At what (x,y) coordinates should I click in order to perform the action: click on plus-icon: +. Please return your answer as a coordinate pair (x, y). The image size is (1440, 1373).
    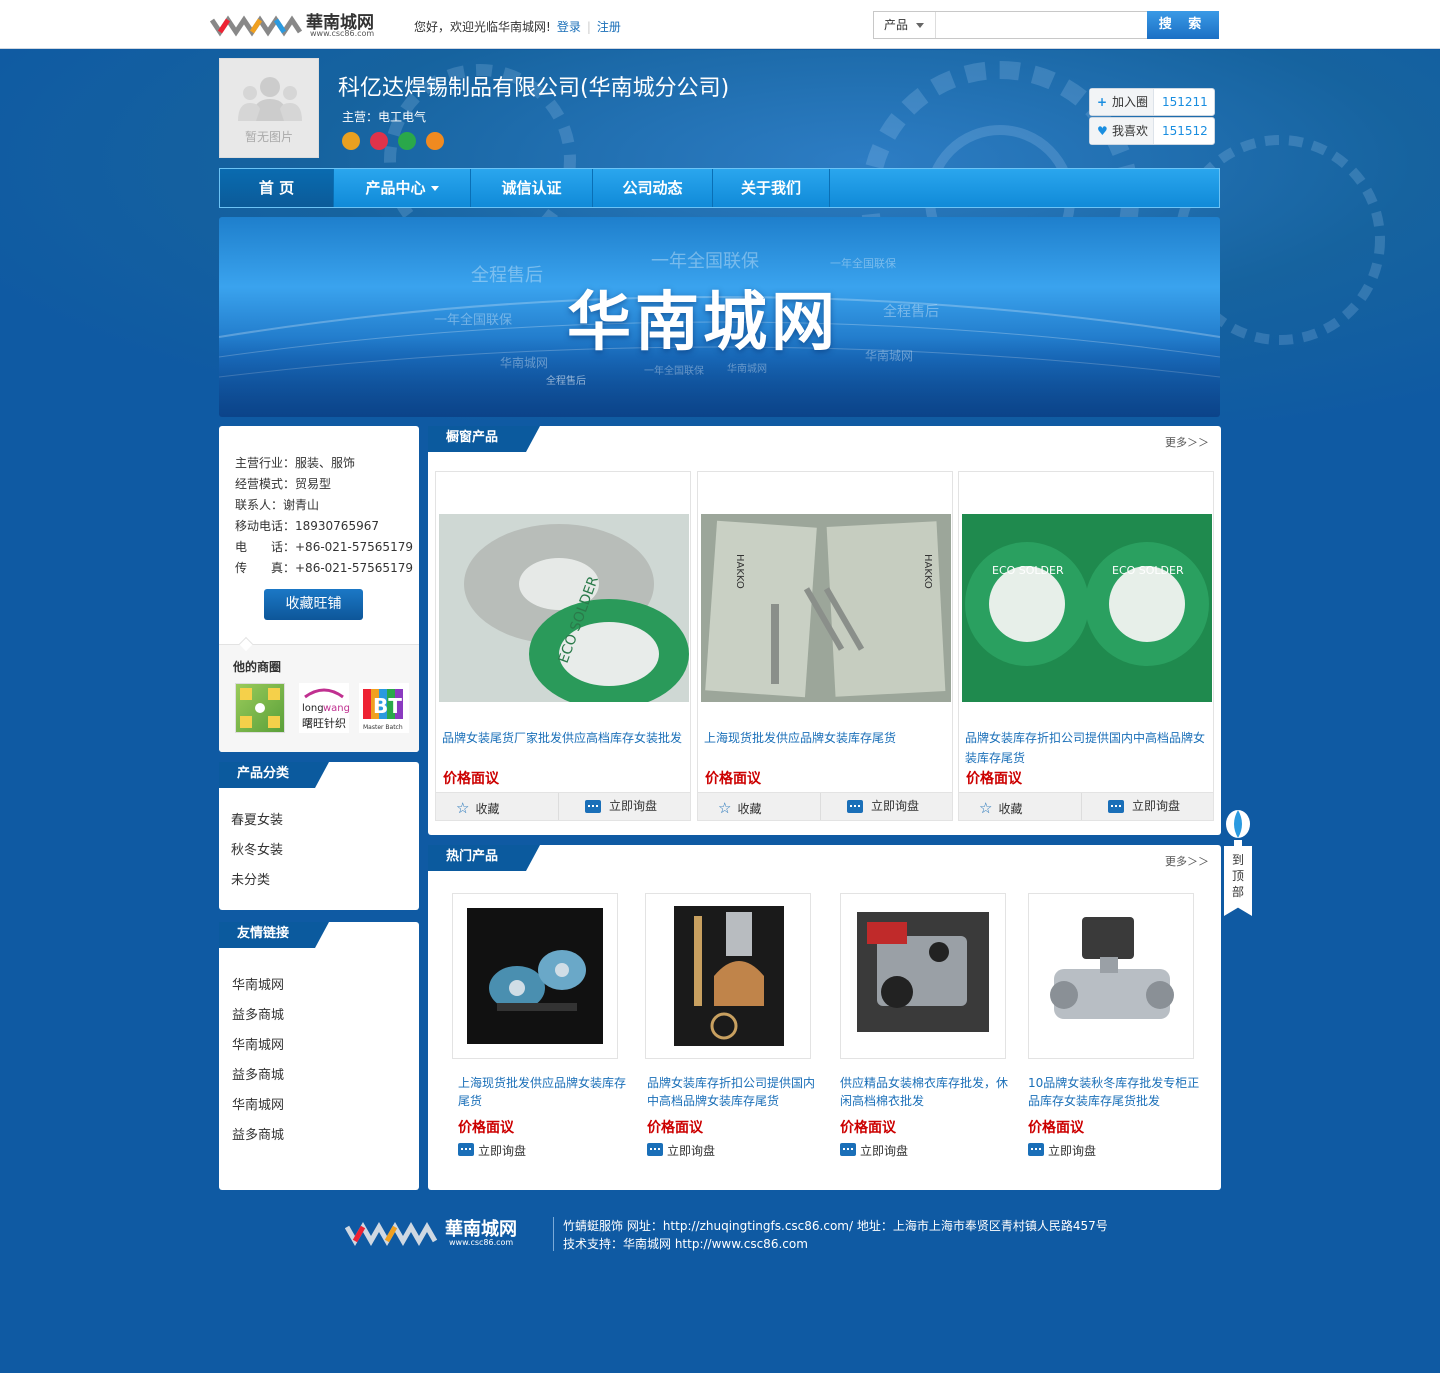
    Looking at the image, I should click on (1102, 102).